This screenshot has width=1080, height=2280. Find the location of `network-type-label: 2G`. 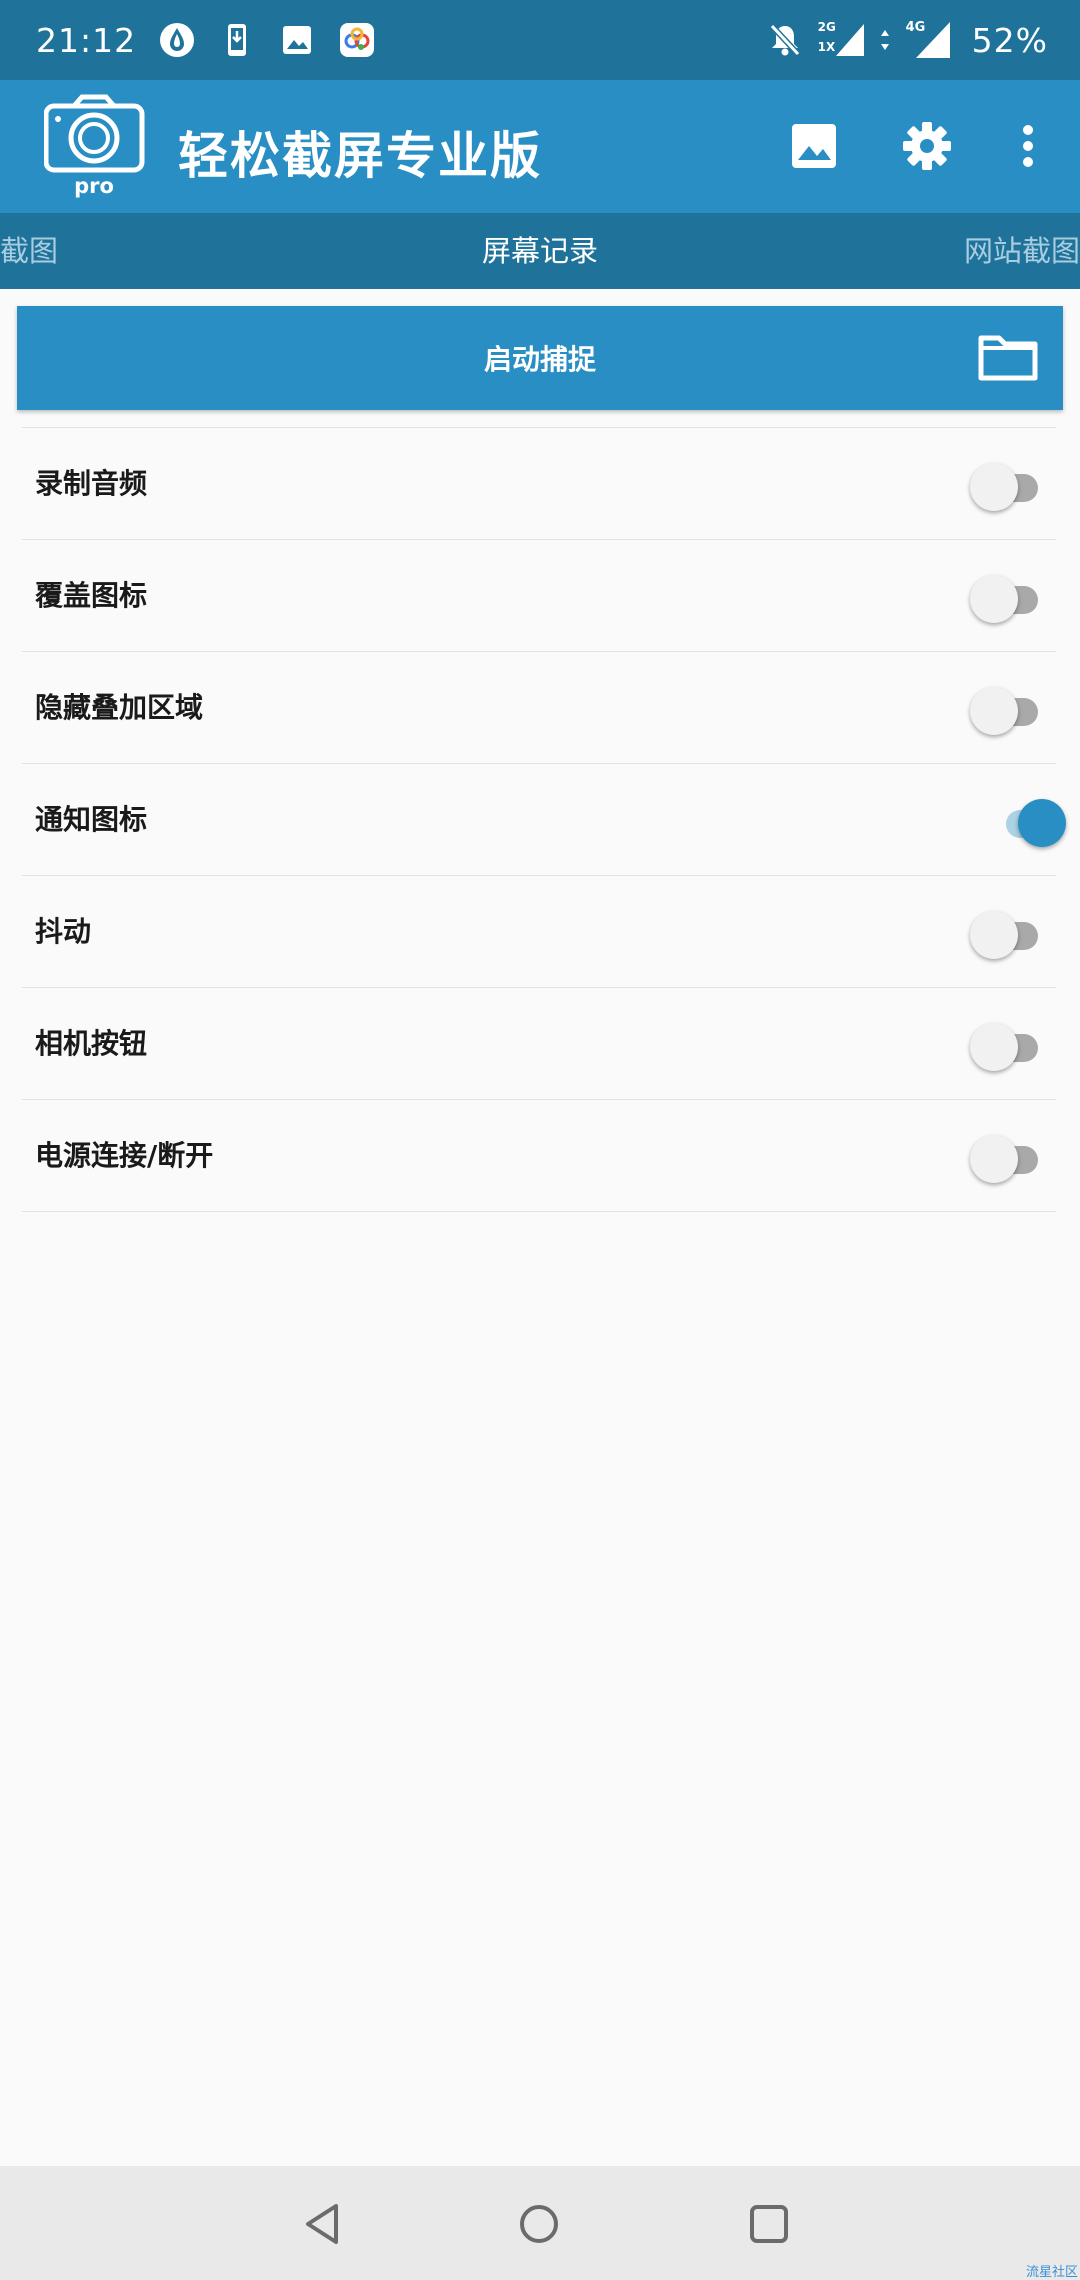

network-type-label: 2G is located at coordinates (826, 27).